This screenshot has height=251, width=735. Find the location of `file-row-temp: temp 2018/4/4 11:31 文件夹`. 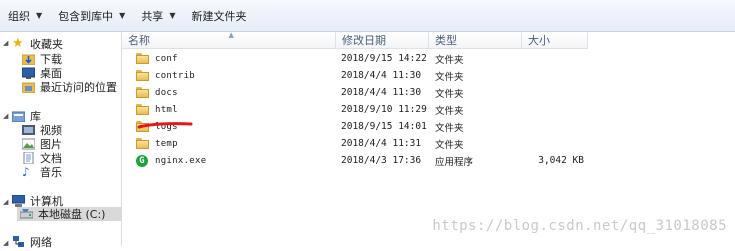

file-row-temp: temp 2018/4/4 11:31 文件夹 is located at coordinates (428, 143).